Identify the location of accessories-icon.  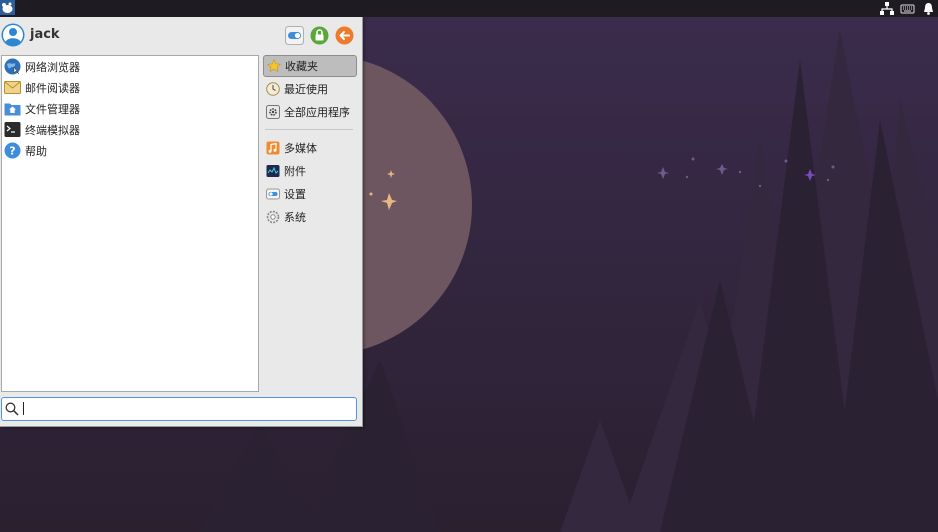
(273, 171).